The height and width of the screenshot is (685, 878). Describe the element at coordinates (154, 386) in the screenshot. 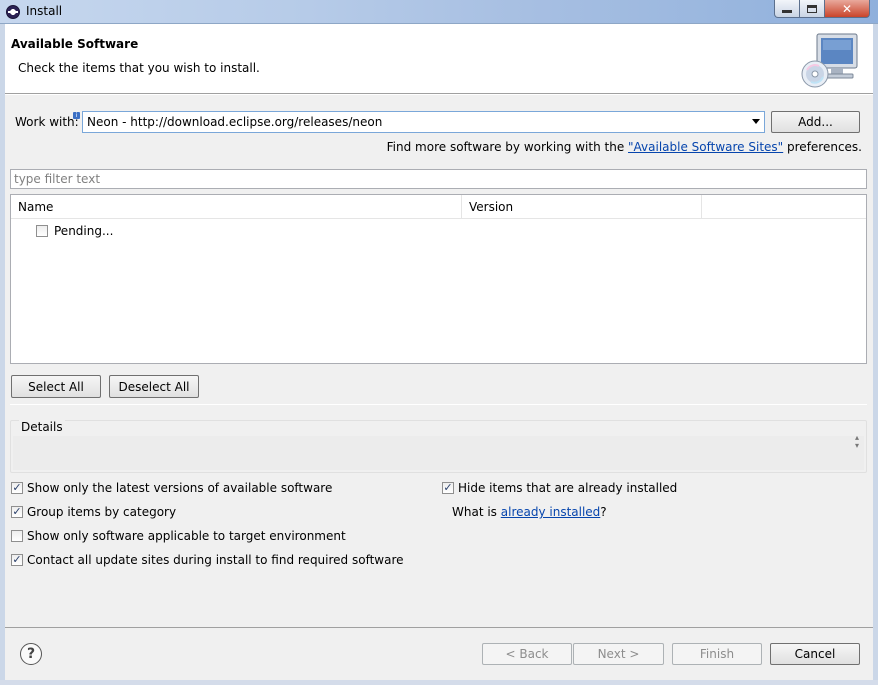

I see `deselect-all-button: Deselect All` at that location.